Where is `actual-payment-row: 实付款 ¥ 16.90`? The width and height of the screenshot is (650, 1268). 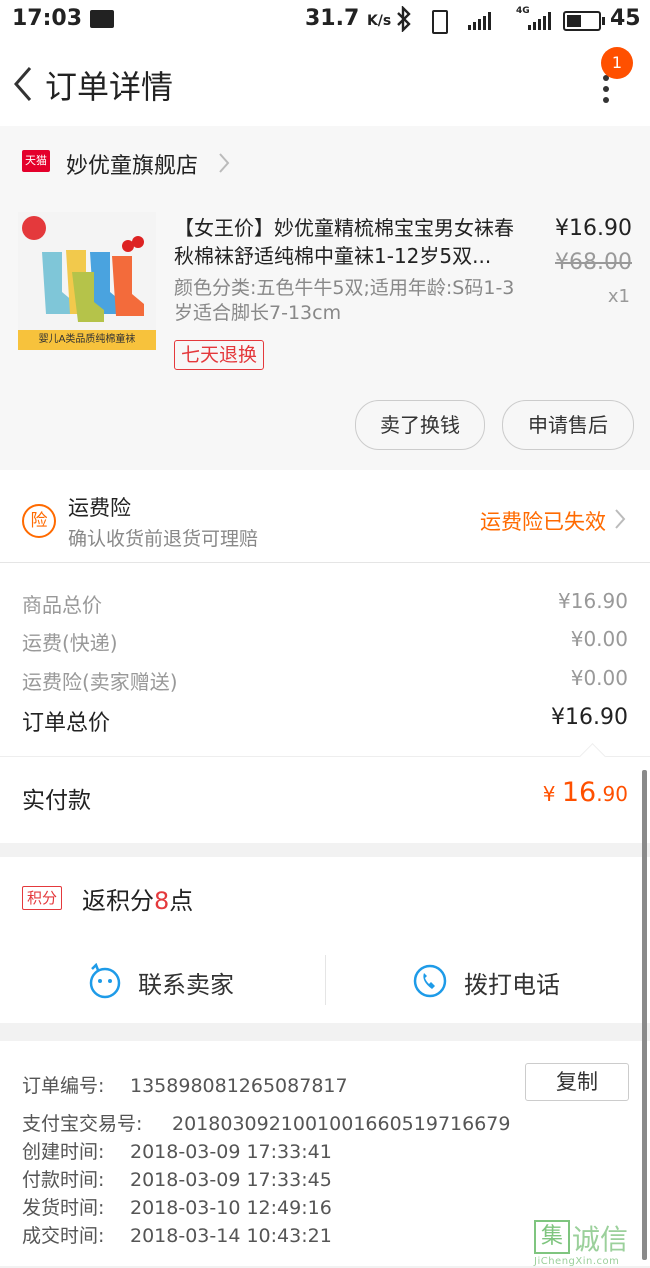 actual-payment-row: 实付款 ¥ 16.90 is located at coordinates (325, 793).